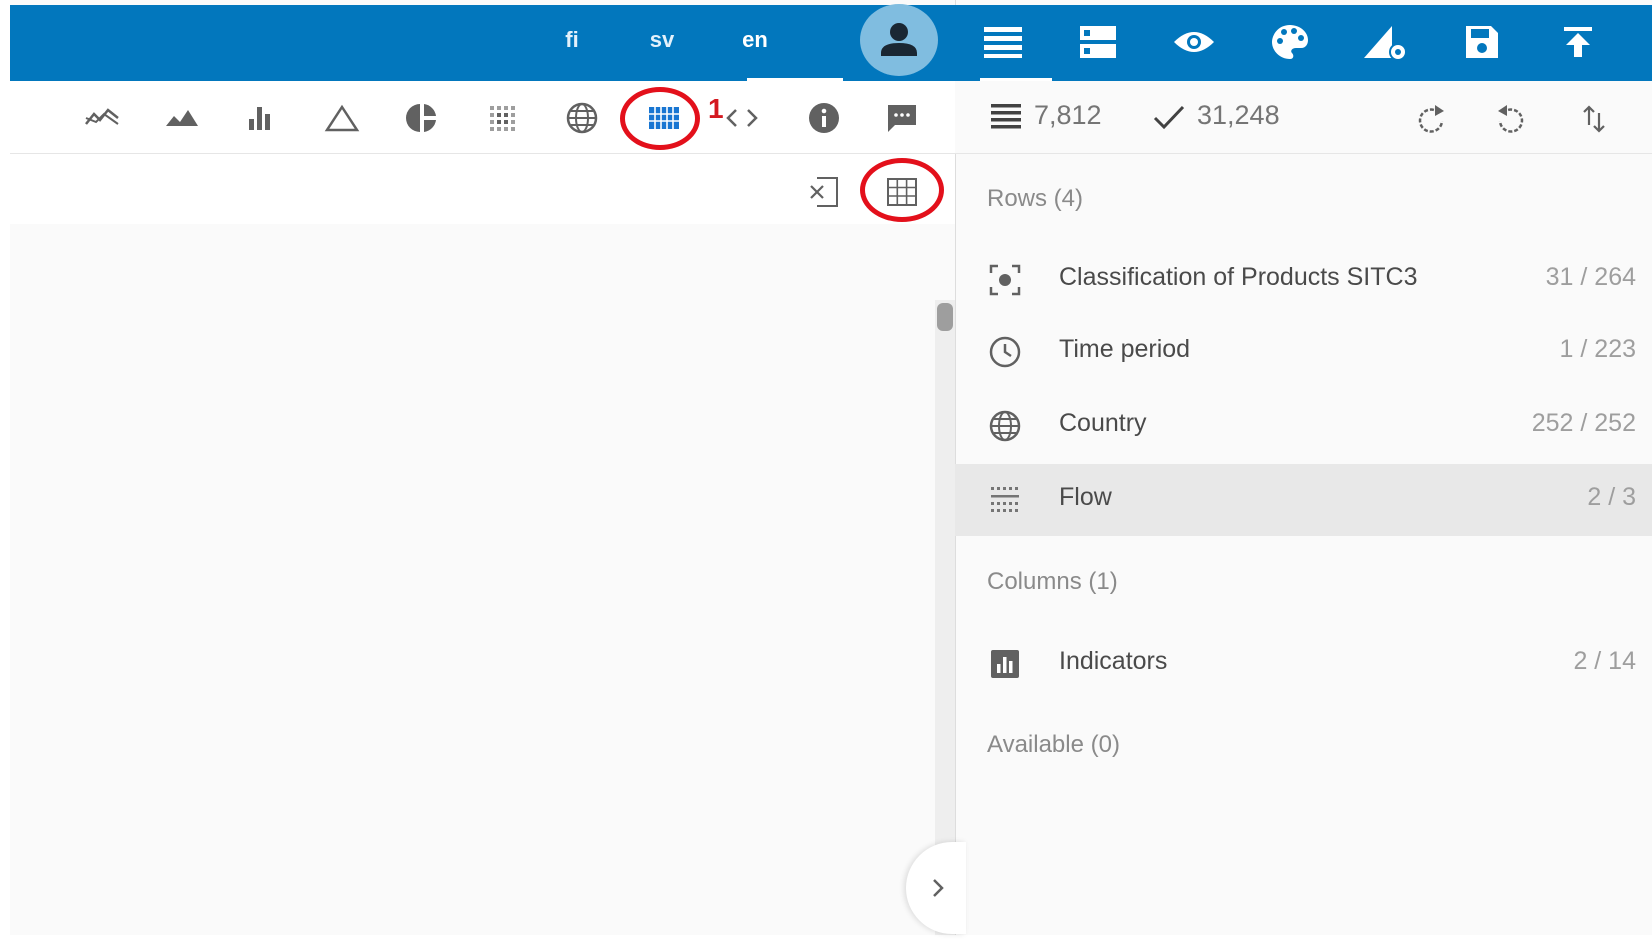  Describe the element at coordinates (1005, 500) in the screenshot. I see `dotted-grid-icon` at that location.